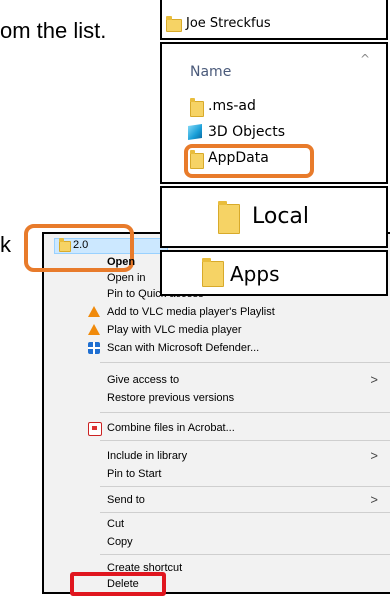  I want to click on list-item-label: 3D Objects, so click(247, 132).